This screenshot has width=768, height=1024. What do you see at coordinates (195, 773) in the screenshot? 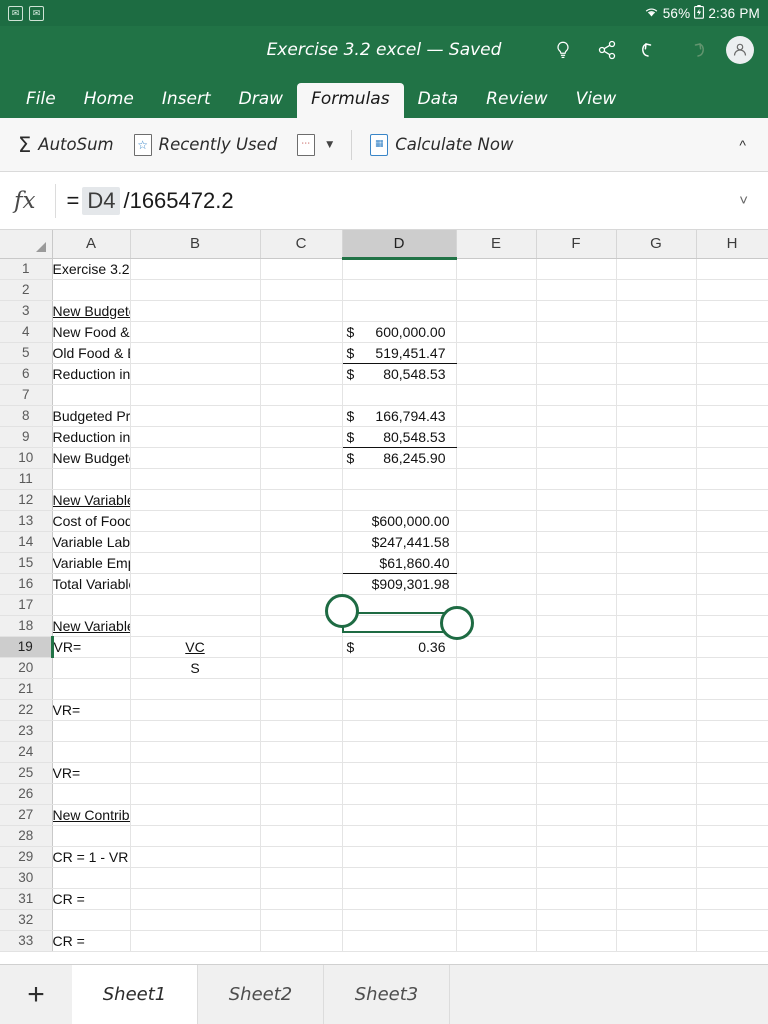
I see `cell-B25` at bounding box center [195, 773].